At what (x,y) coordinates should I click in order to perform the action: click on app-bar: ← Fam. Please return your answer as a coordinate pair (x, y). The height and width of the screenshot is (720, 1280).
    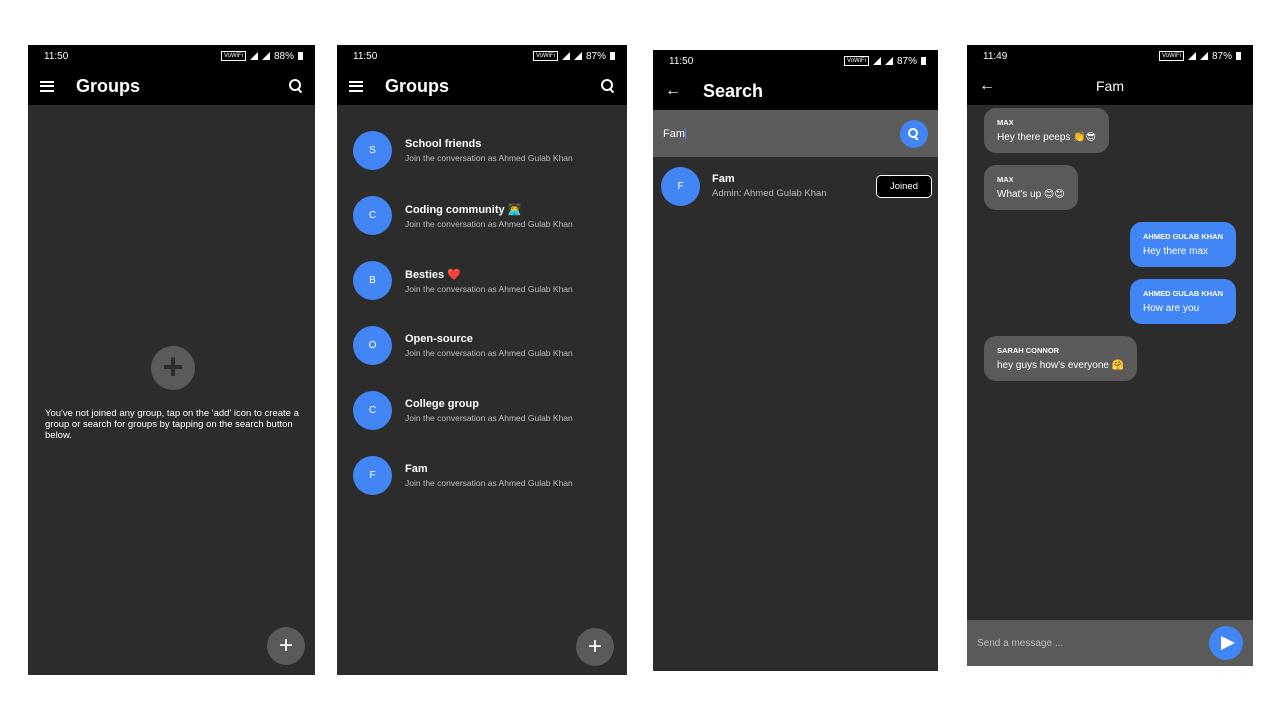
    Looking at the image, I should click on (1110, 86).